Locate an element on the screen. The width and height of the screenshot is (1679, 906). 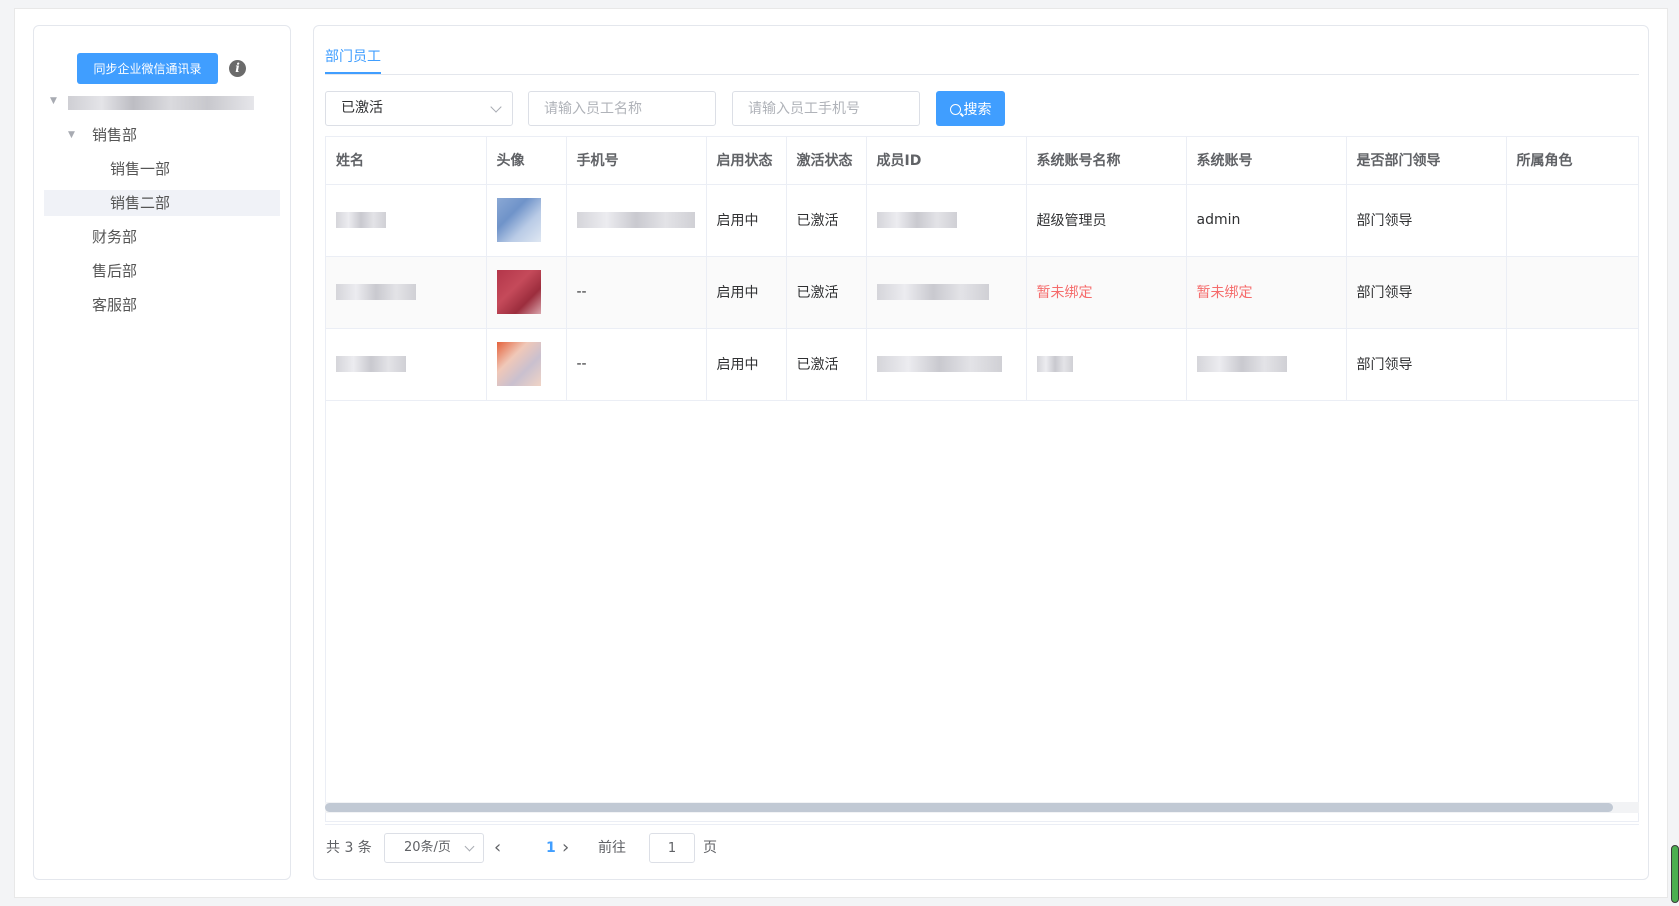
prev-page-icon: ‹ is located at coordinates (497, 848).